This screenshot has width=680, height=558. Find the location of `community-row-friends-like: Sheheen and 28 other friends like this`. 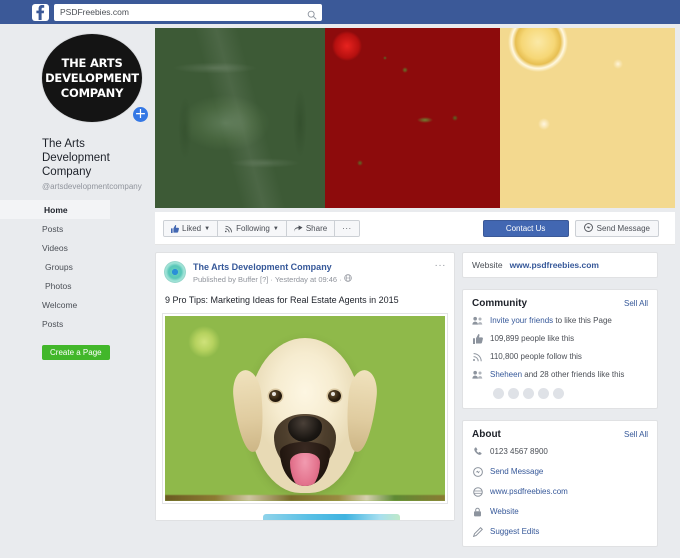

community-row-friends-like: Sheheen and 28 other friends like this is located at coordinates (560, 378).